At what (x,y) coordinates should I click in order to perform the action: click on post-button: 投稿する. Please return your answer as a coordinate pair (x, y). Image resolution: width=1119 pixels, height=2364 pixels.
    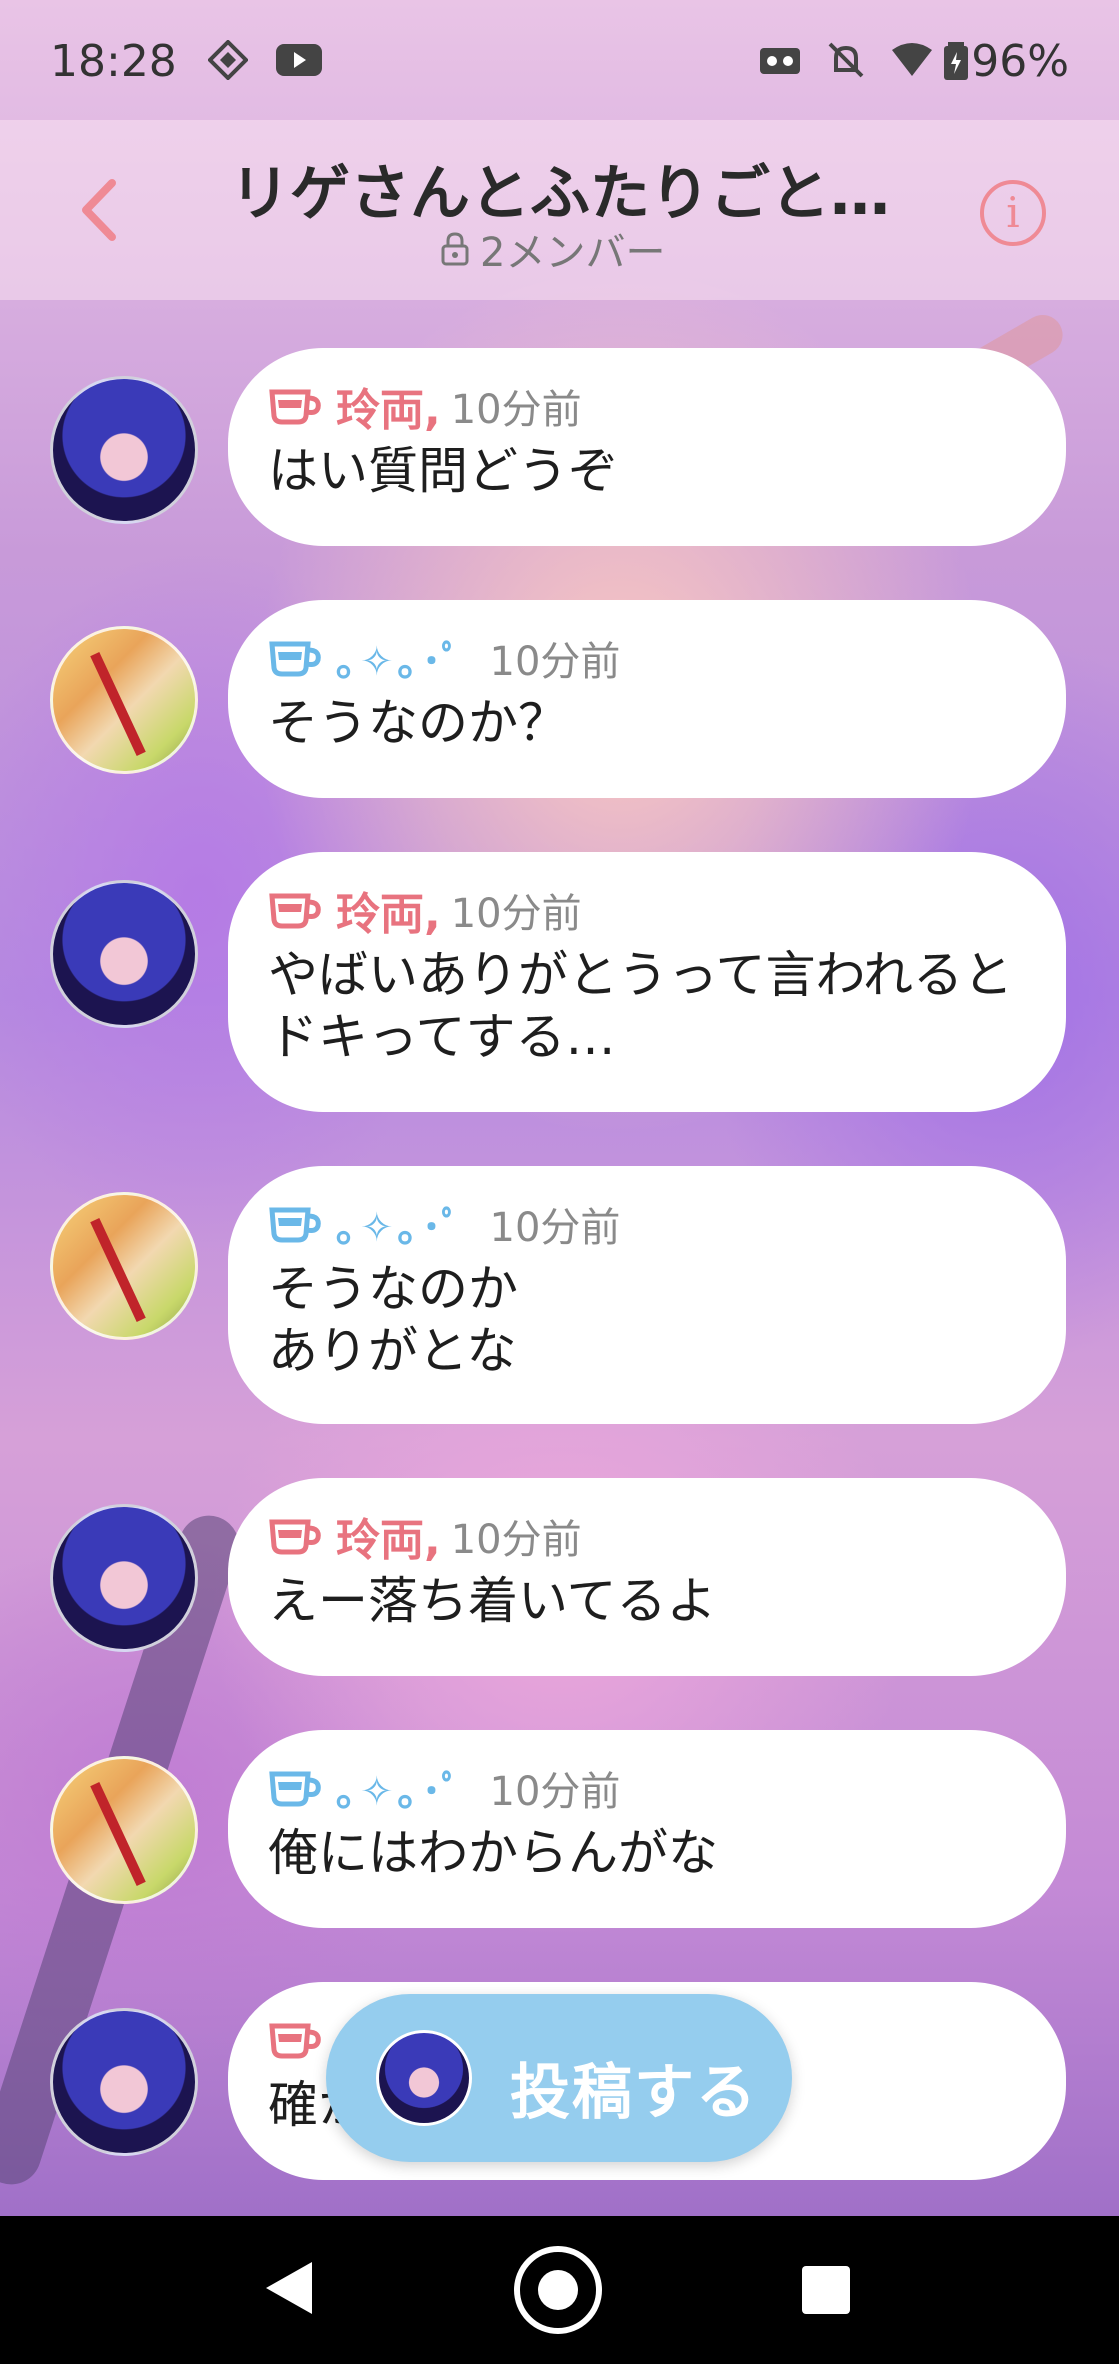
    Looking at the image, I should click on (559, 2078).